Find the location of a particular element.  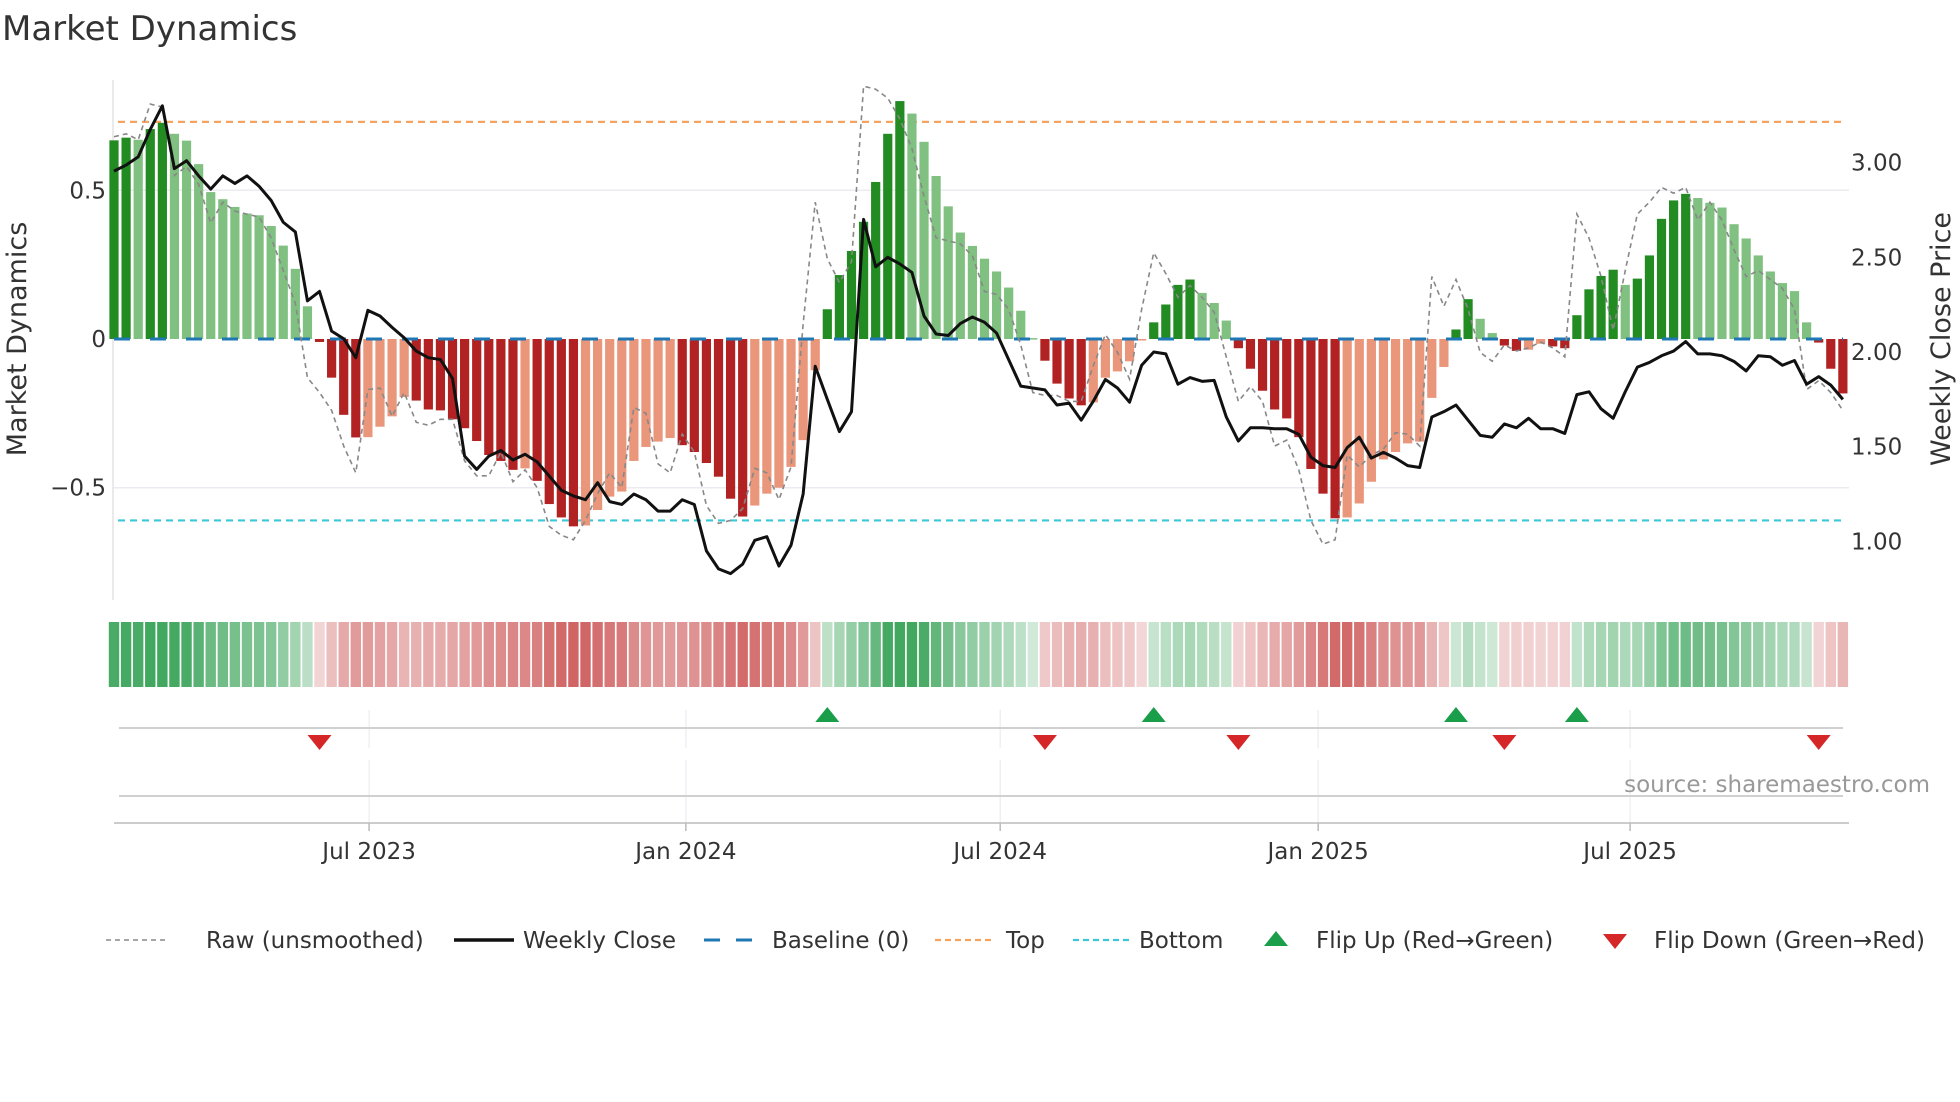

legend-label: Bottom is located at coordinates (1181, 941).